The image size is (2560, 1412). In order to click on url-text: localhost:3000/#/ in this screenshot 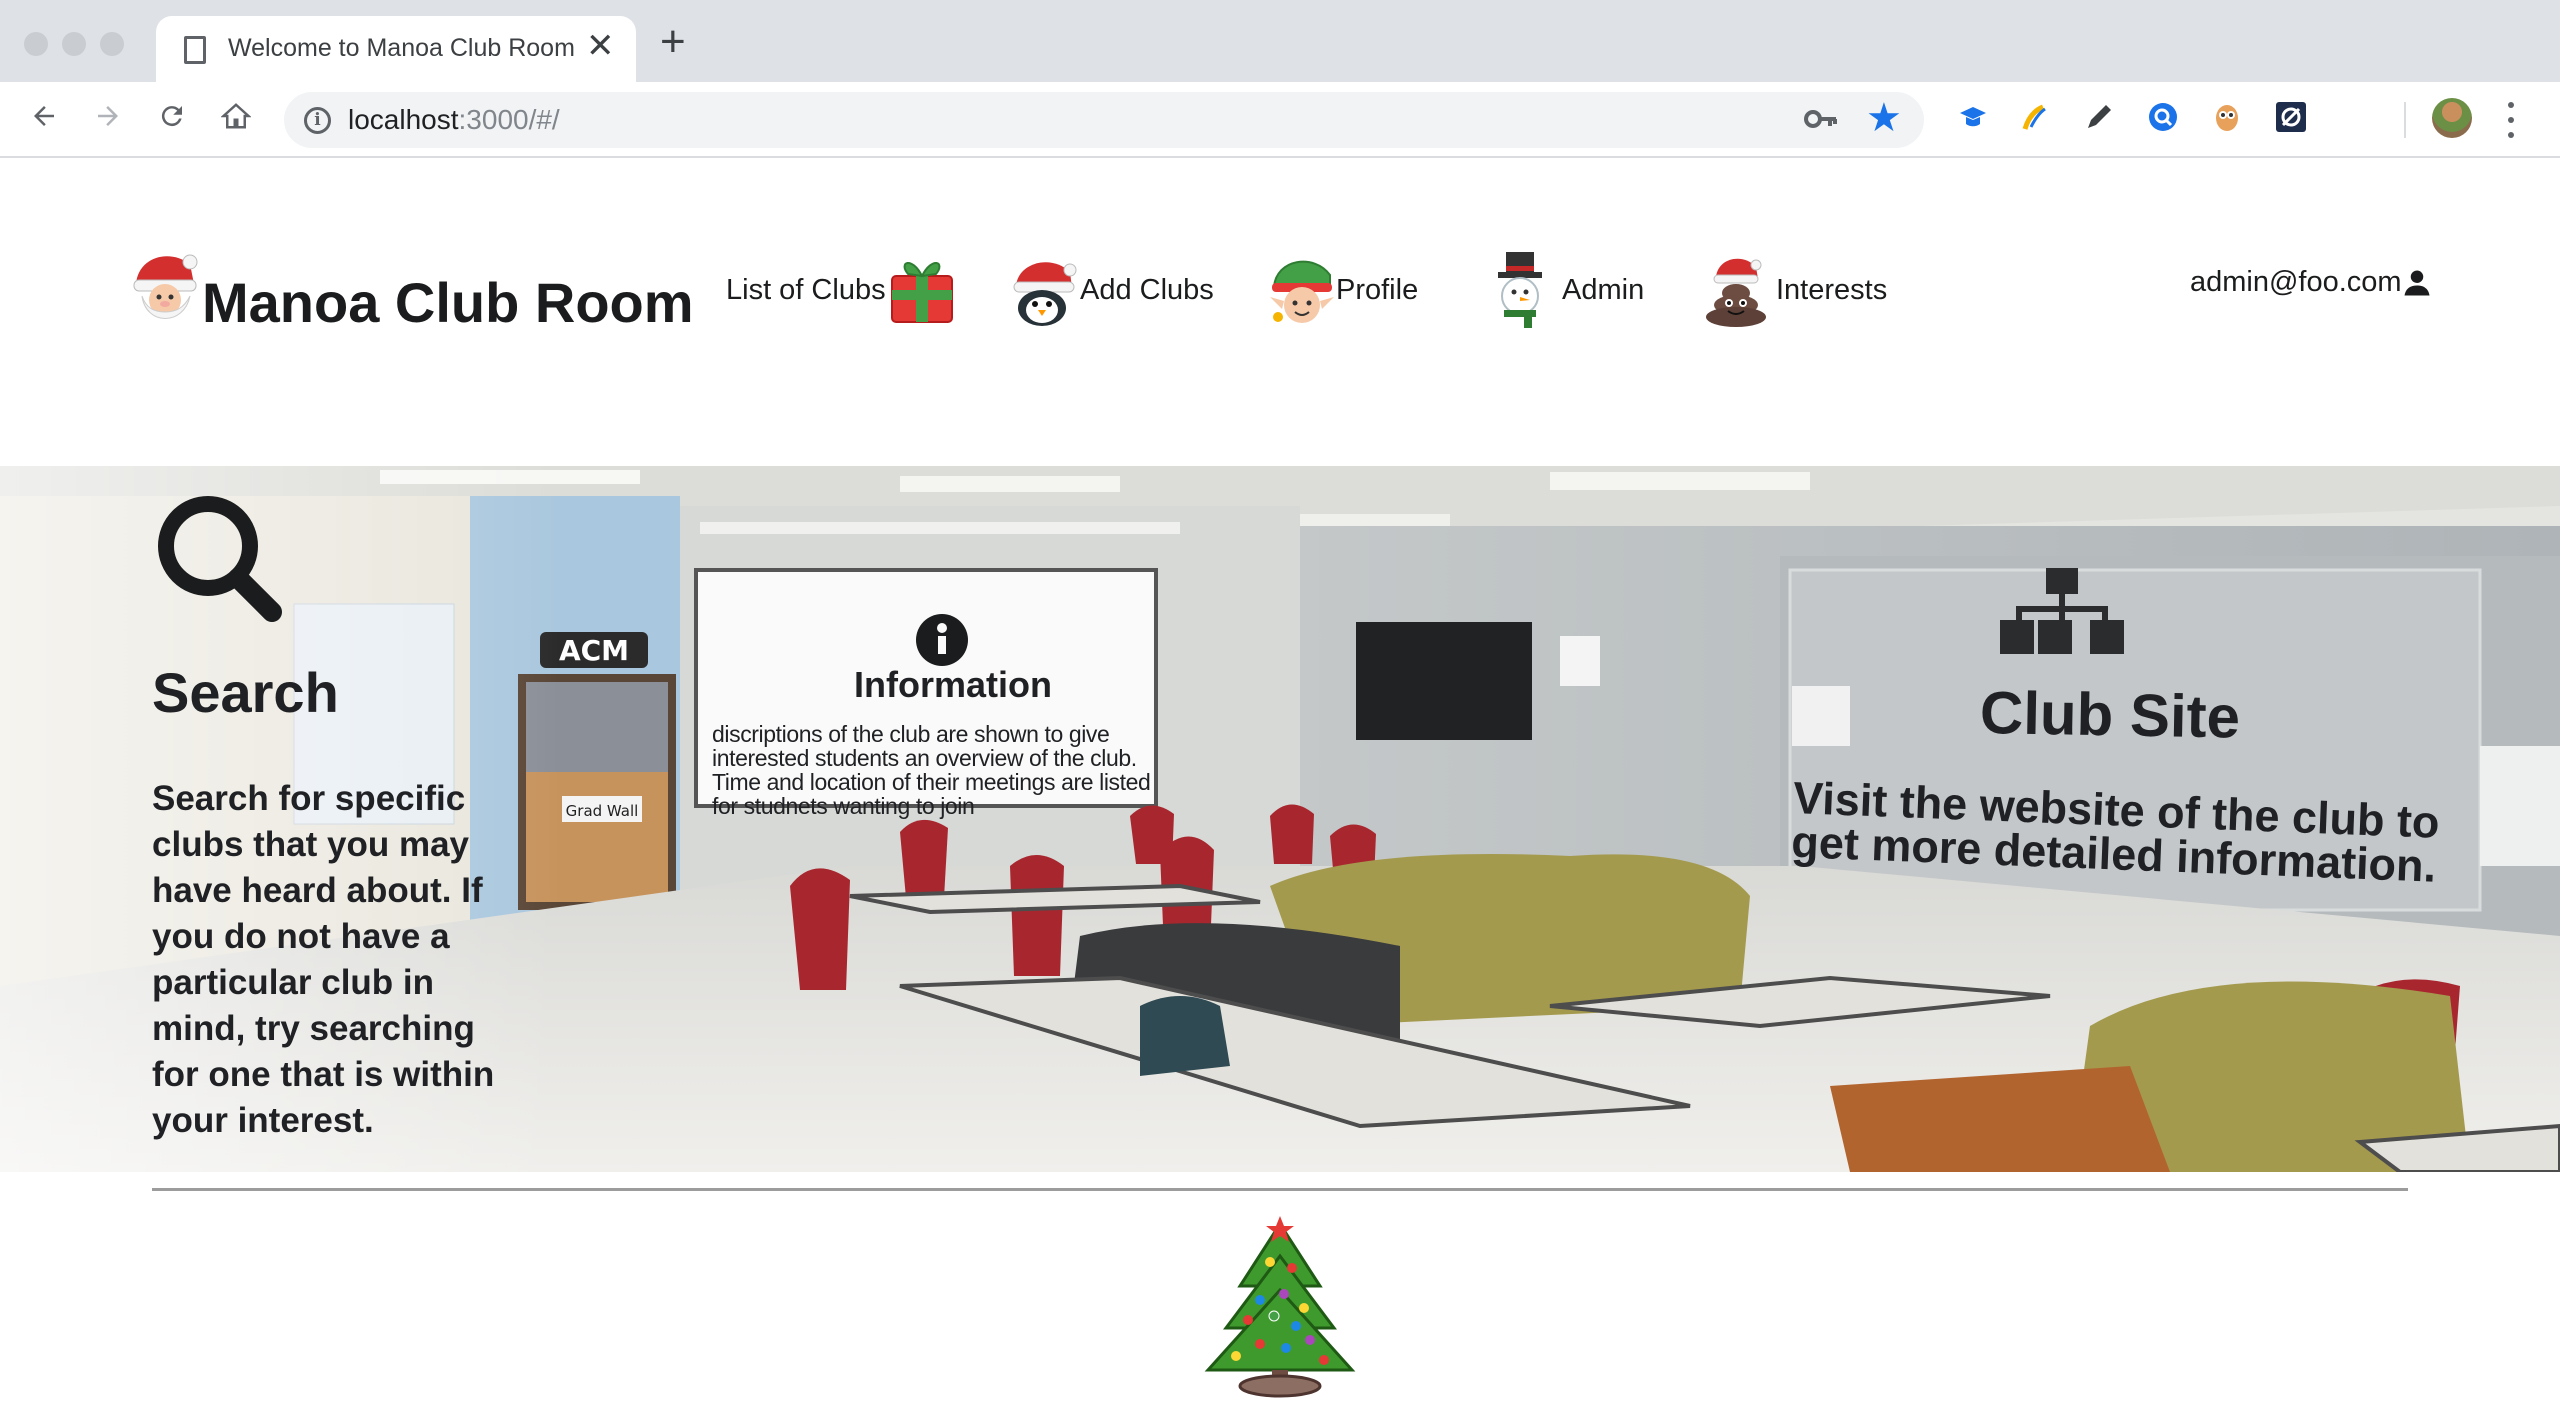, I will do `click(454, 120)`.